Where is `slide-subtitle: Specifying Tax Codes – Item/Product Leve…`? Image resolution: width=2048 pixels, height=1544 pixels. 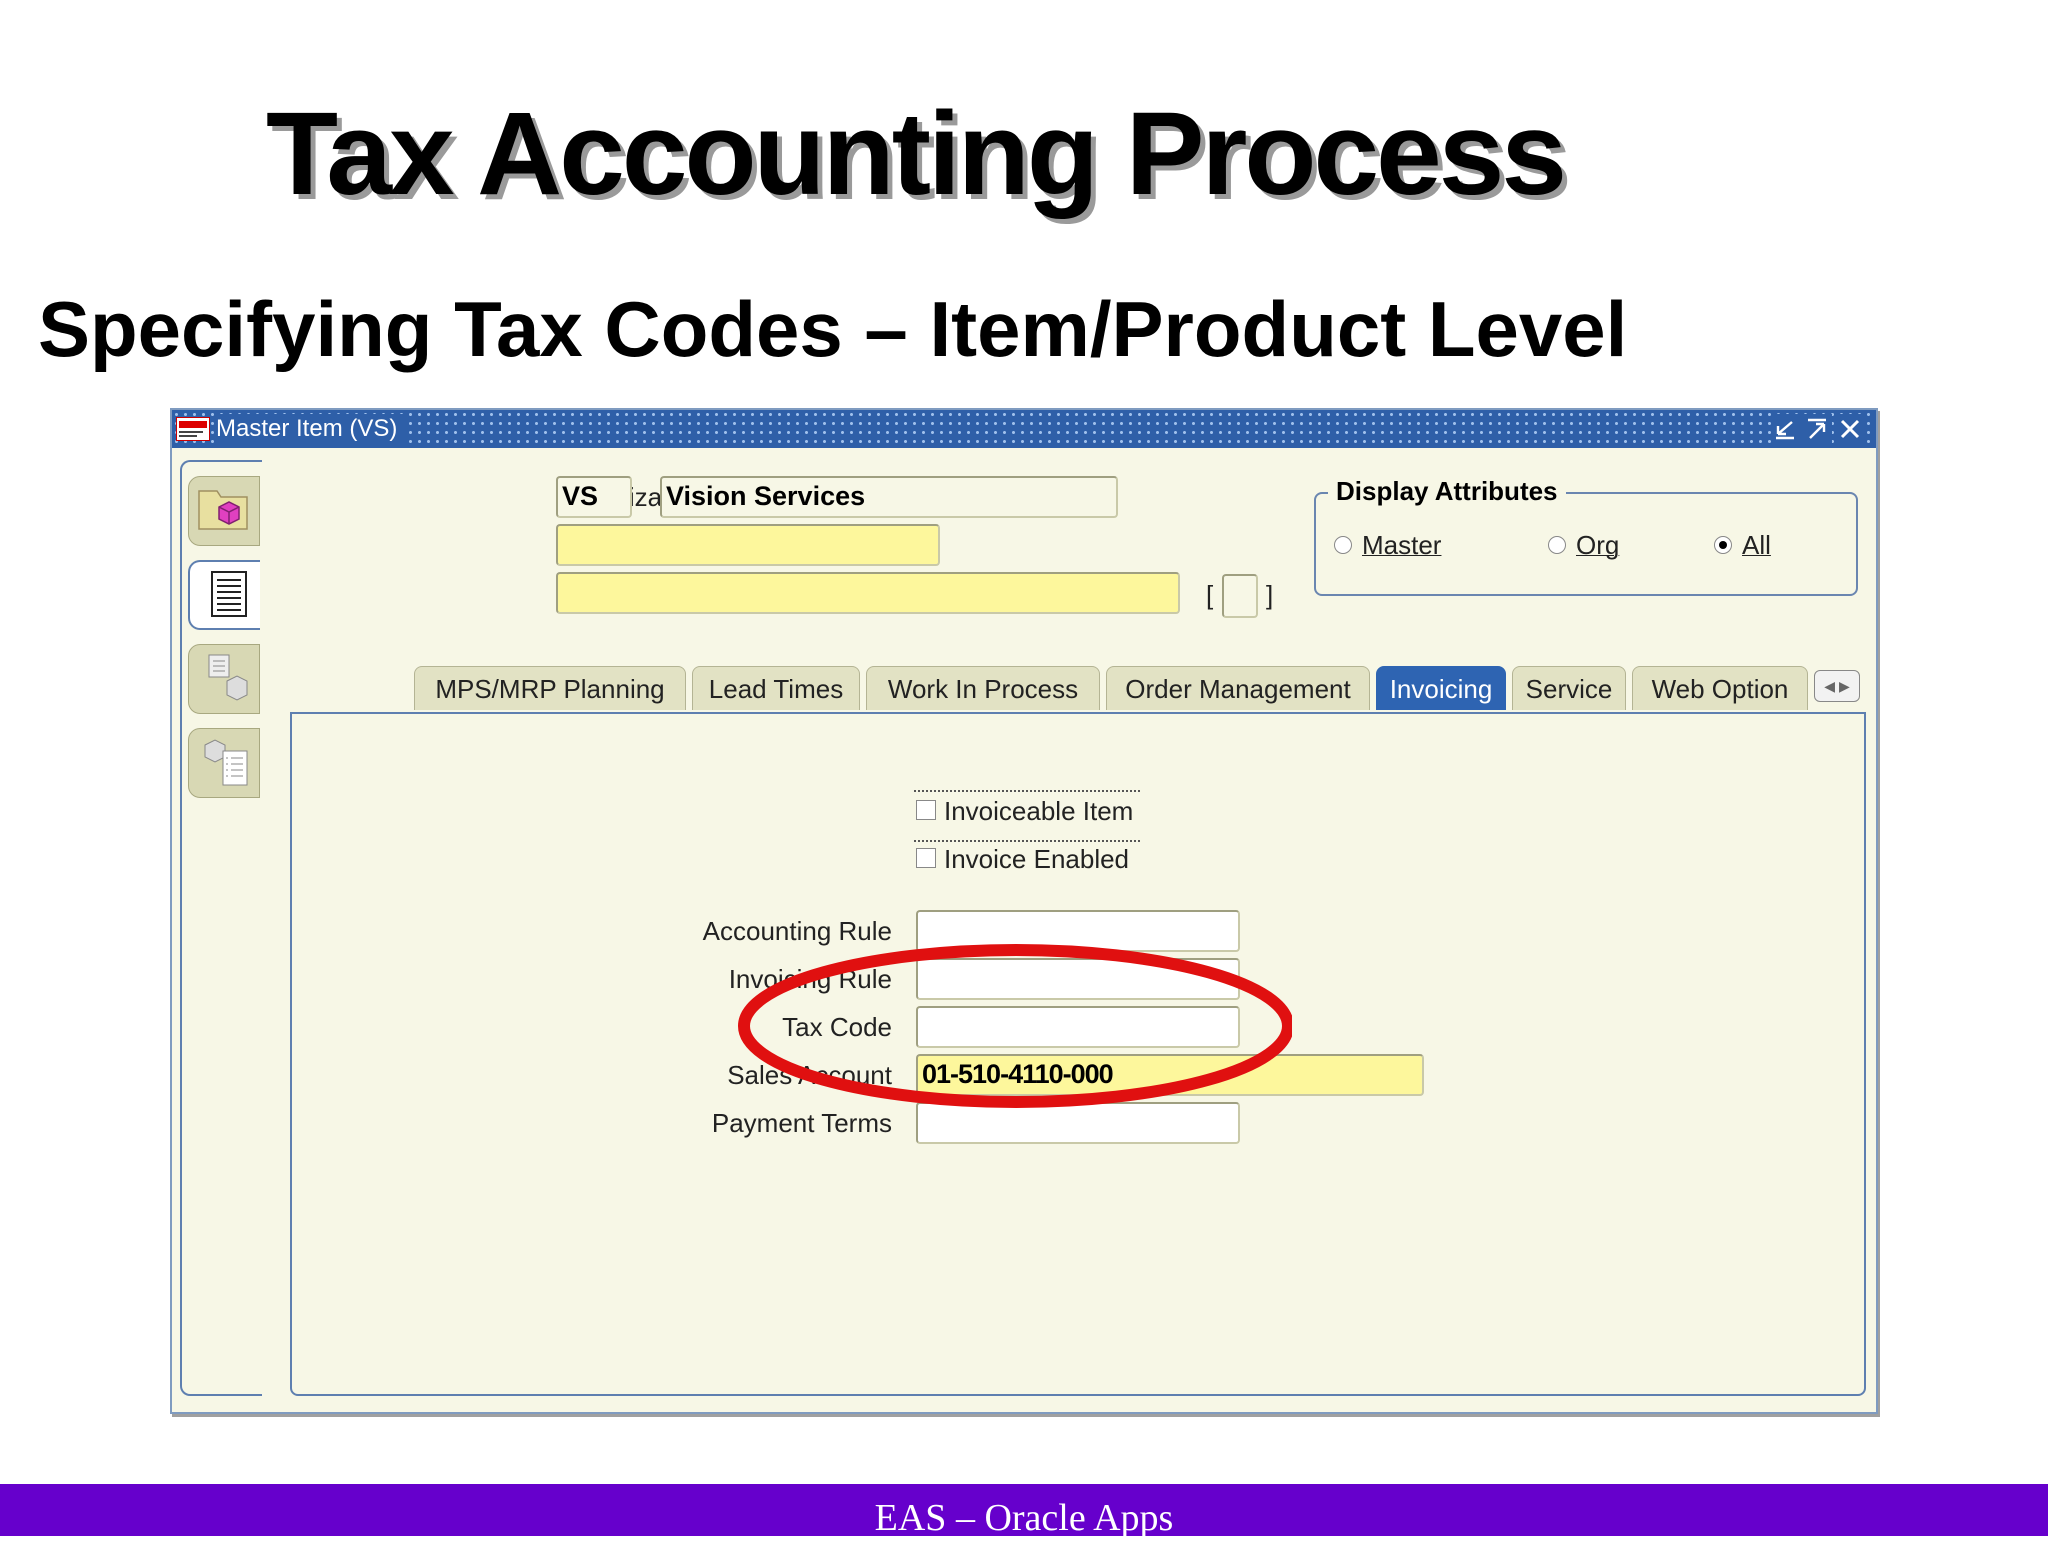
slide-subtitle: Specifying Tax Codes – Item/Product Leve… is located at coordinates (833, 329).